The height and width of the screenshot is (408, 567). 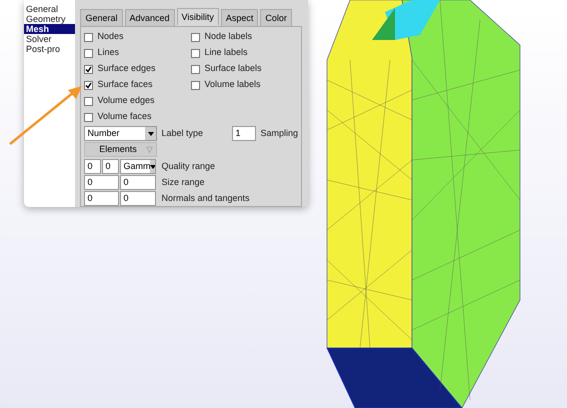 What do you see at coordinates (50, 29) in the screenshot?
I see `sidebar-item: Mesh` at bounding box center [50, 29].